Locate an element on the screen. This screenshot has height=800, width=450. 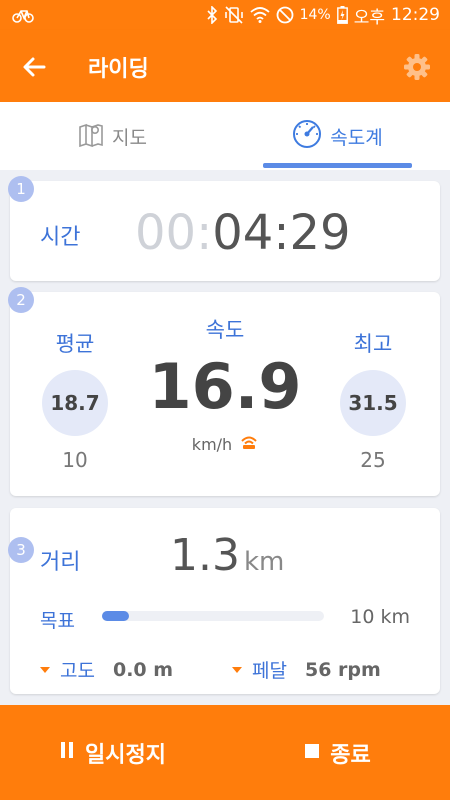
current-speed-value: 16.9 is located at coordinates (225, 386).